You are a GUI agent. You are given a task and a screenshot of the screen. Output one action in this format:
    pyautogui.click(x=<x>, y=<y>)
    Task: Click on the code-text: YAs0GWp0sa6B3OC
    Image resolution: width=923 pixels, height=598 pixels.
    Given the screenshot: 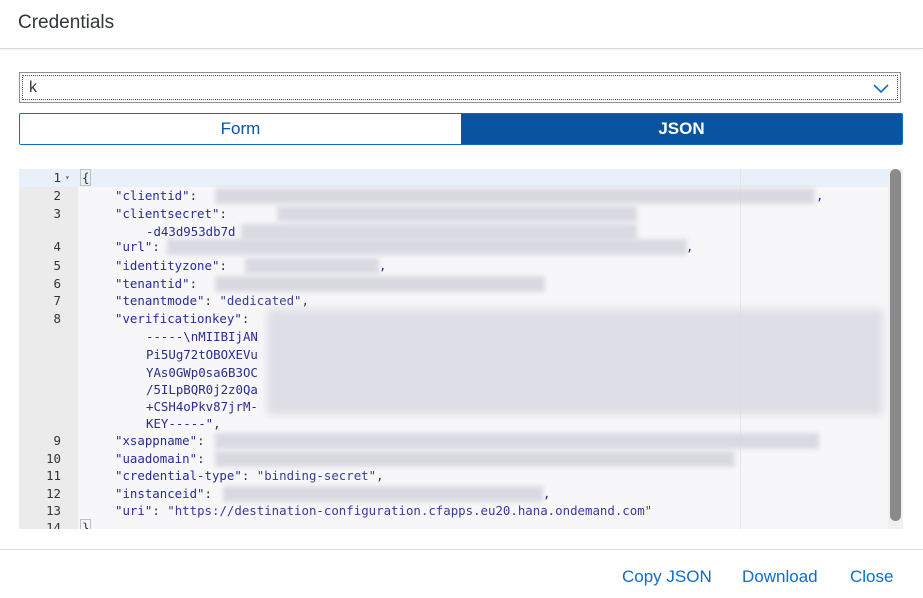 What is the action you would take?
    pyautogui.click(x=202, y=372)
    